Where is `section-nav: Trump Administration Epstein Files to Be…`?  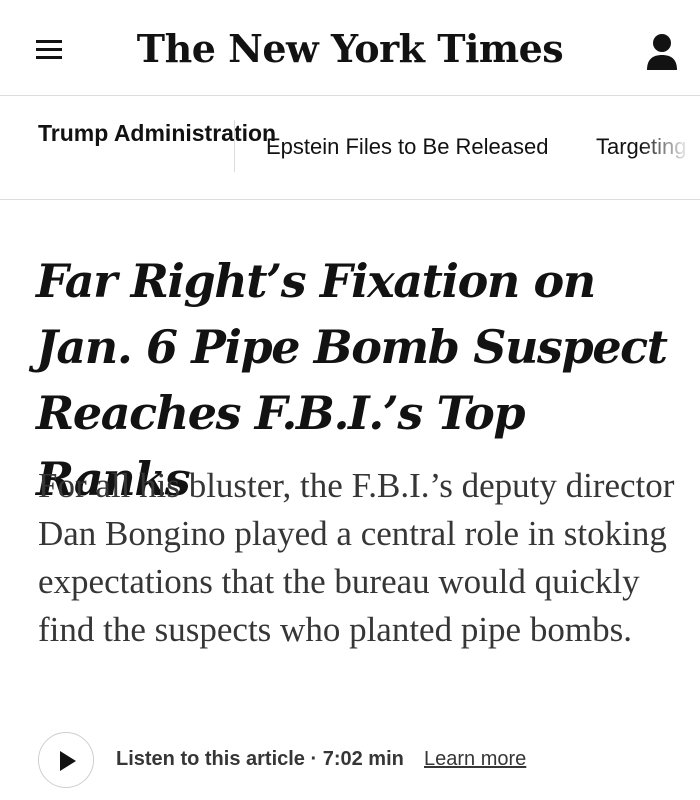
section-nav: Trump Administration Epstein Files to Be… is located at coordinates (350, 148).